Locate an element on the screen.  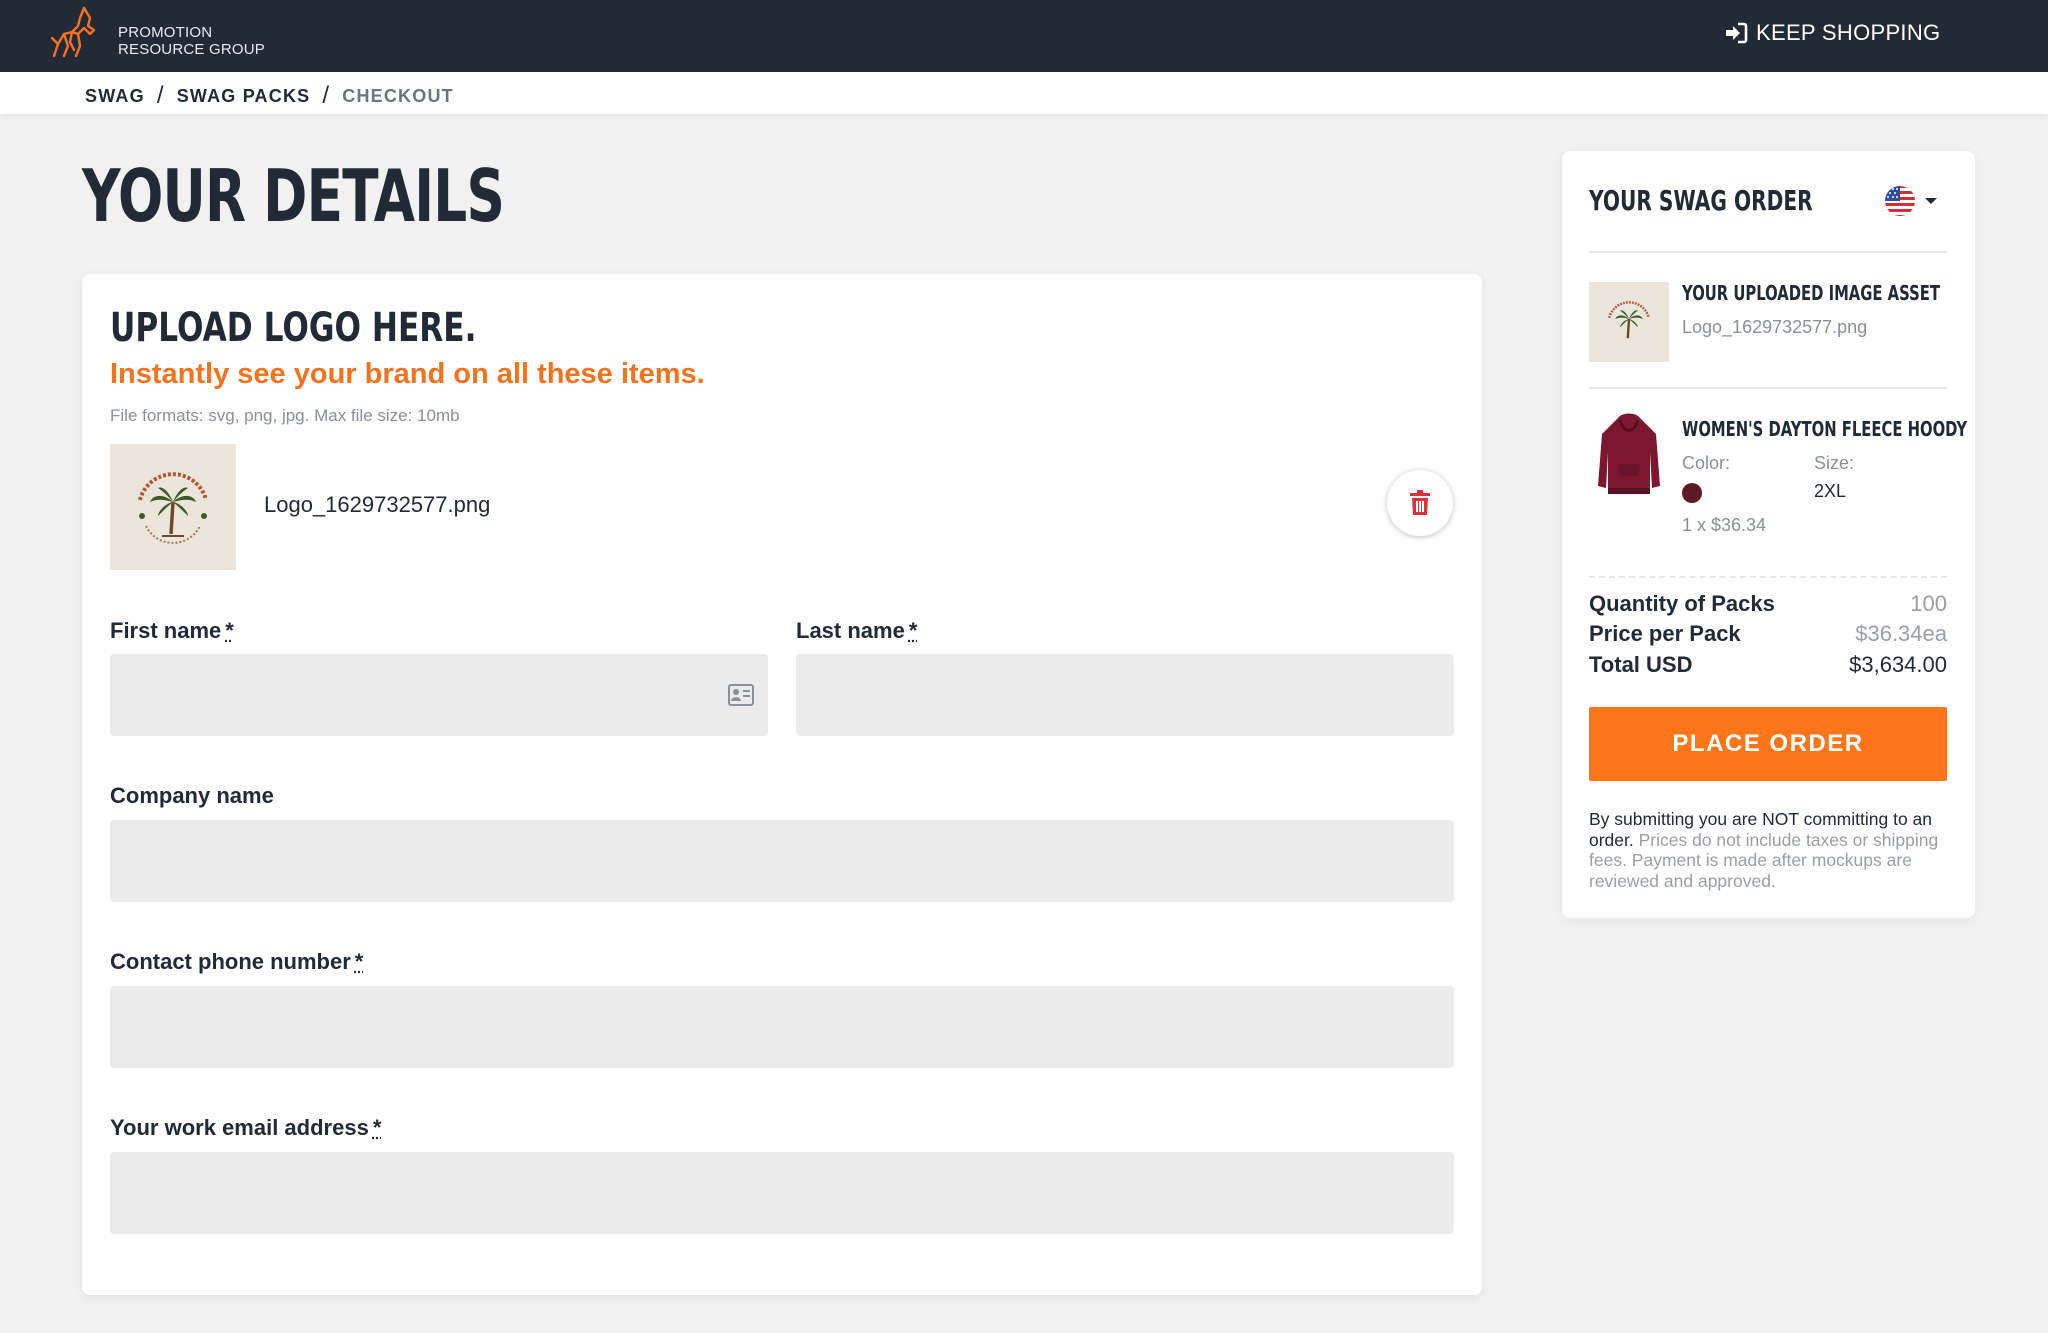
brand-line-2: RESOURCE GROUP is located at coordinates (191, 49).